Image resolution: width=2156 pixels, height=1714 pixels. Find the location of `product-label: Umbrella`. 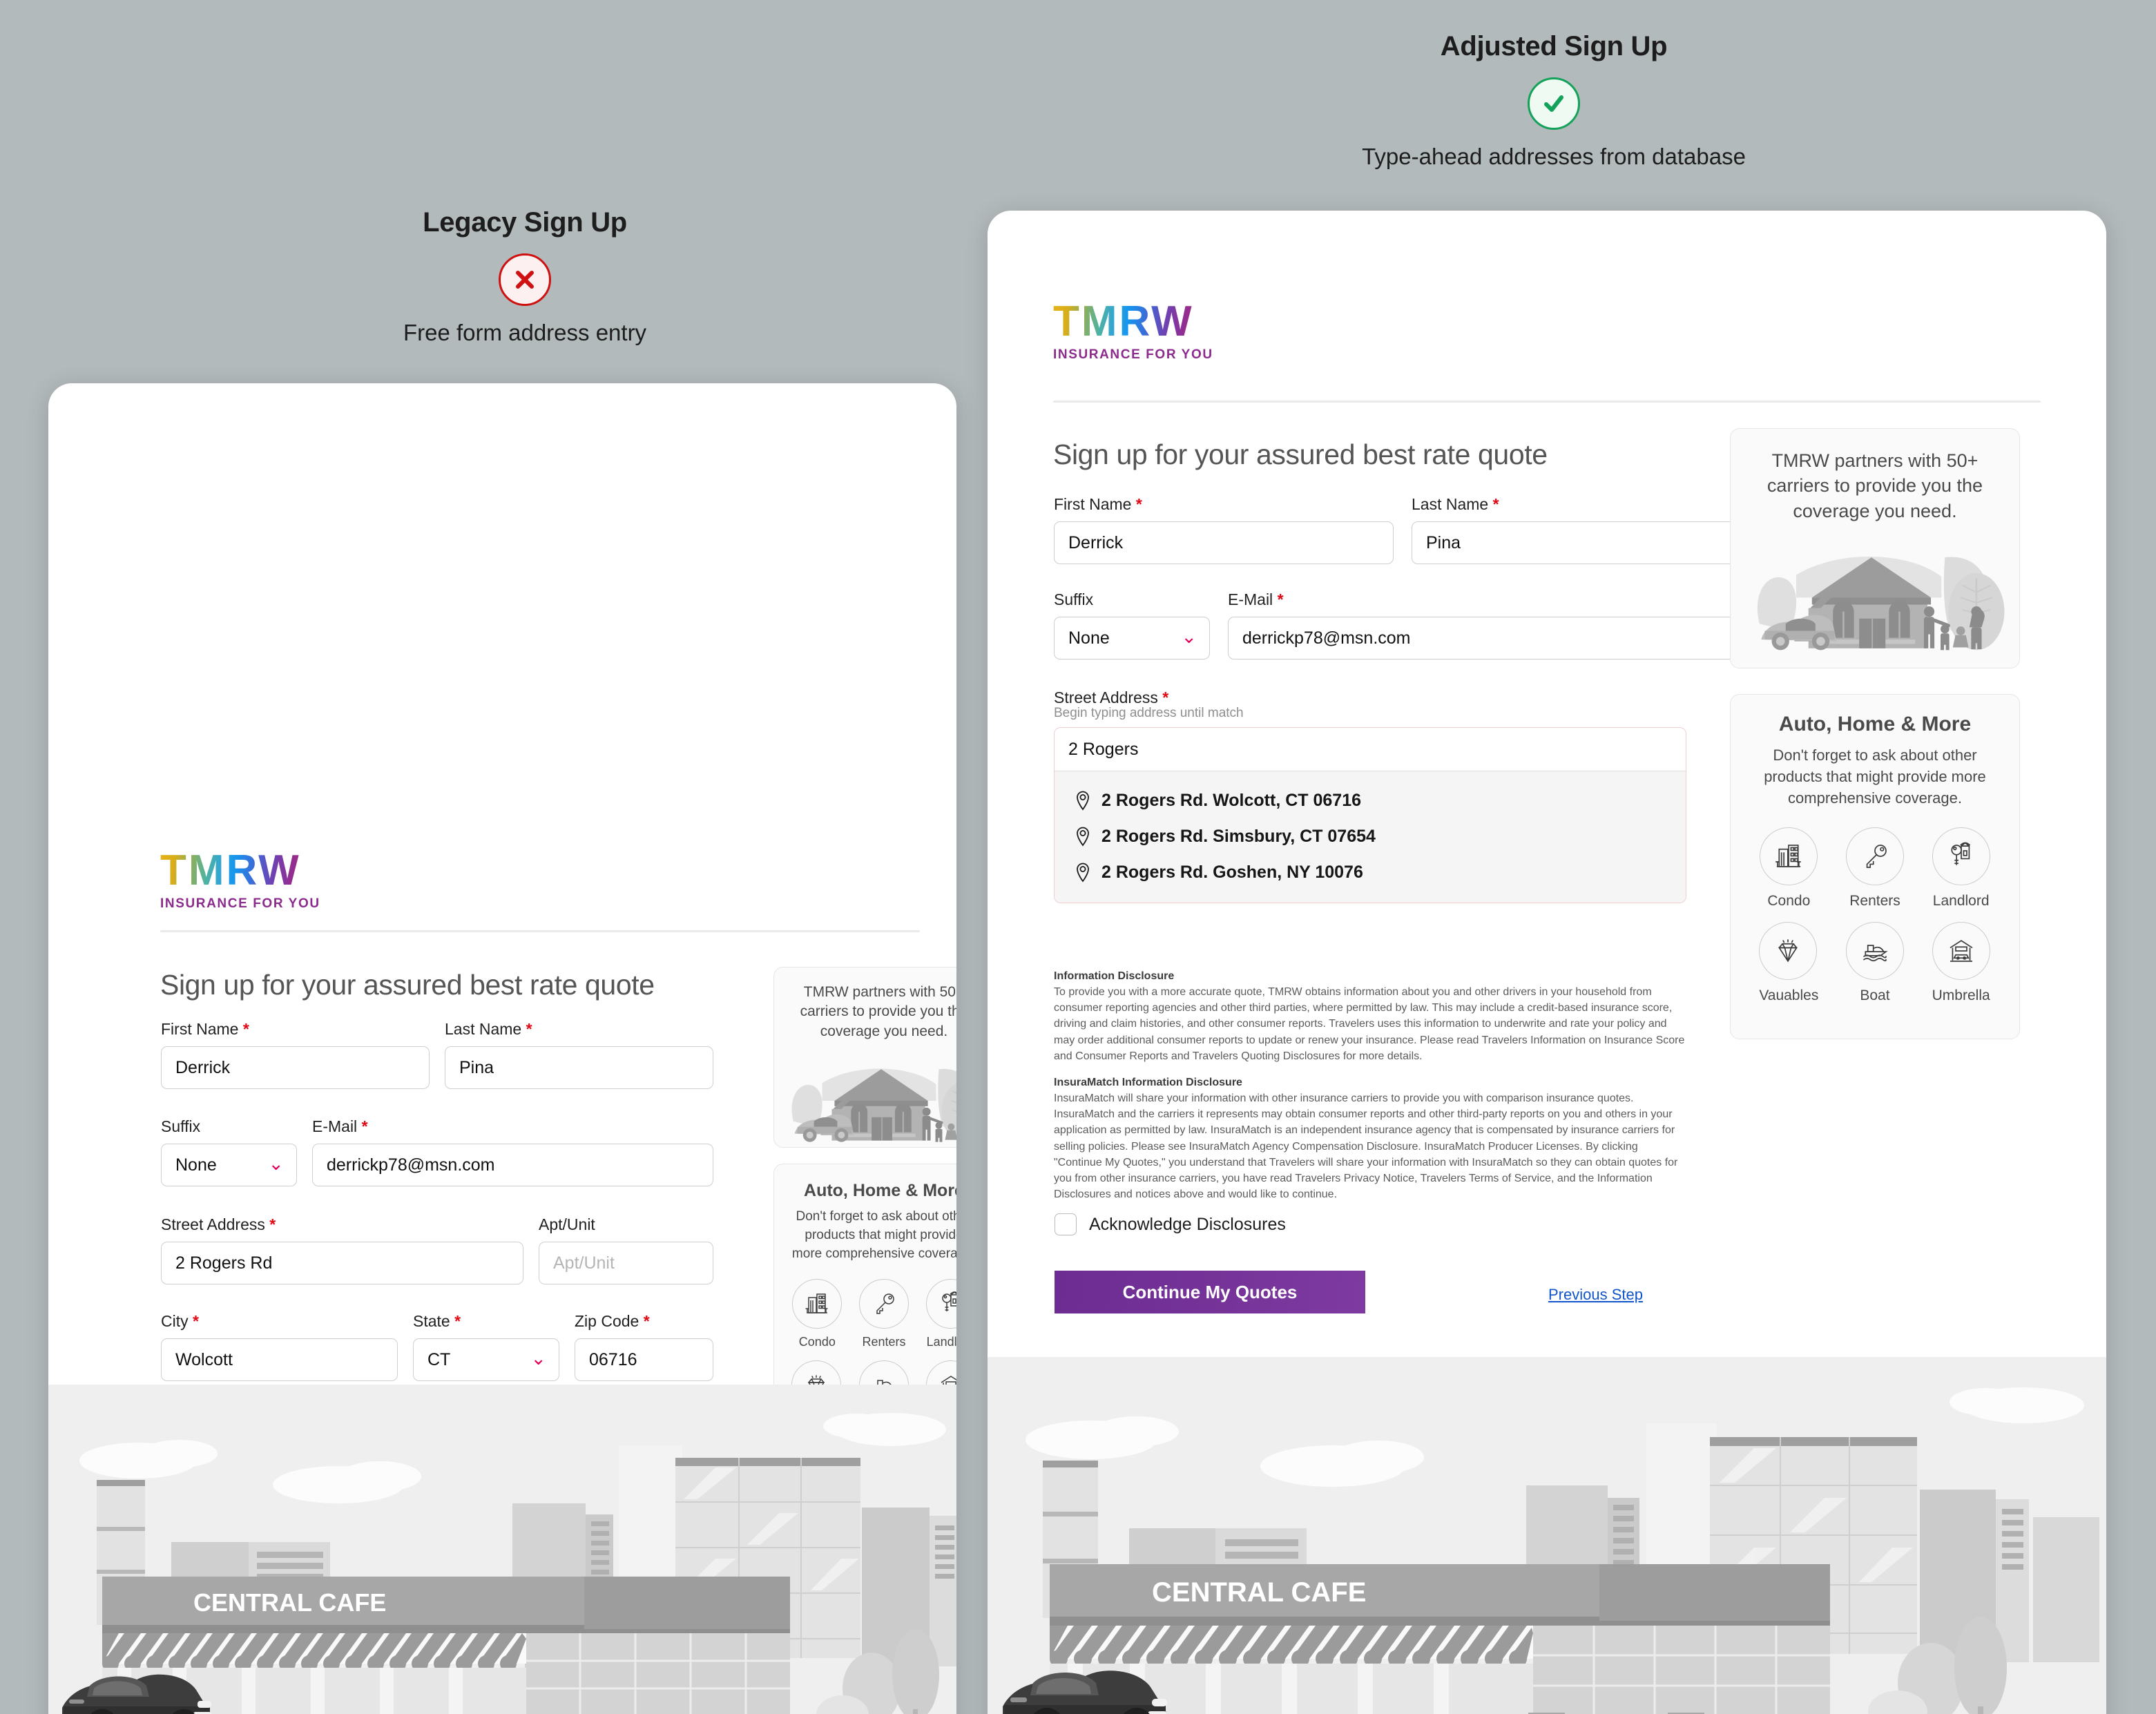

product-label: Umbrella is located at coordinates (1961, 995).